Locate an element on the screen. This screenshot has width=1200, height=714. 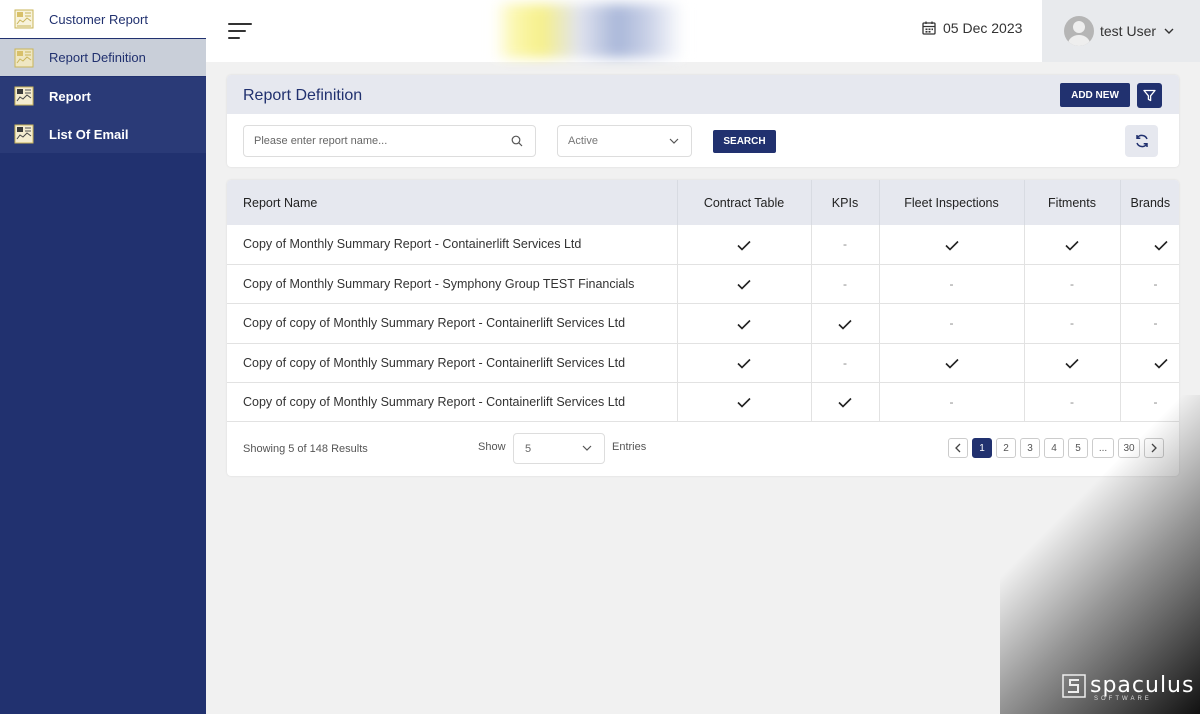
entries-label: Entries is located at coordinates (629, 447).